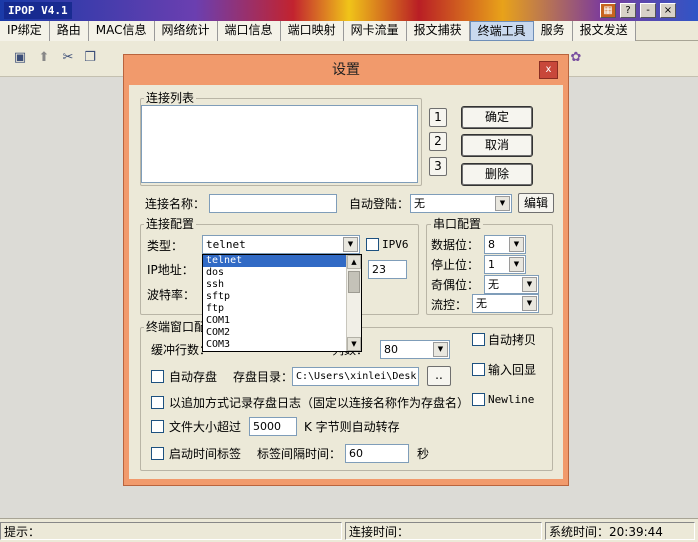  Describe the element at coordinates (449, 305) in the screenshot. I see `flow-control-label: 流控：` at that location.